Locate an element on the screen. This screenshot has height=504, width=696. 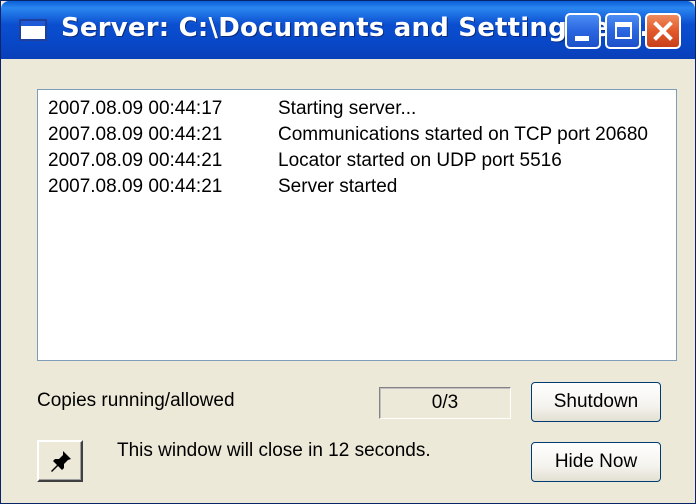
minimize-button is located at coordinates (583, 31).